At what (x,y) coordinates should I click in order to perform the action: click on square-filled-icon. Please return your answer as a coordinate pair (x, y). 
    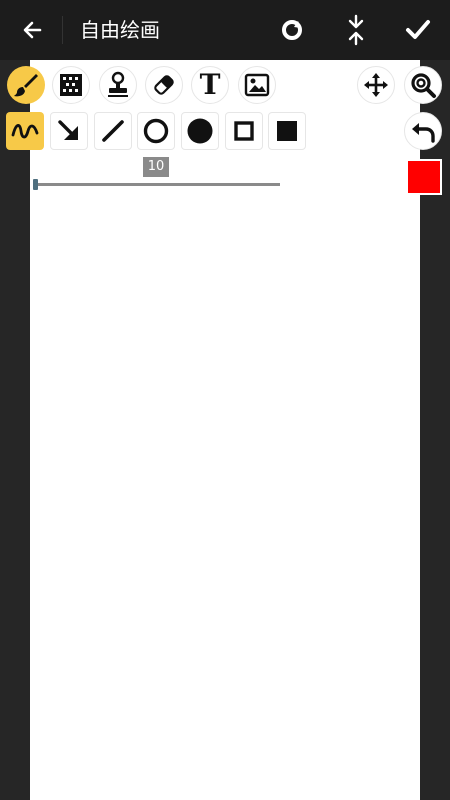
    Looking at the image, I should click on (287, 131).